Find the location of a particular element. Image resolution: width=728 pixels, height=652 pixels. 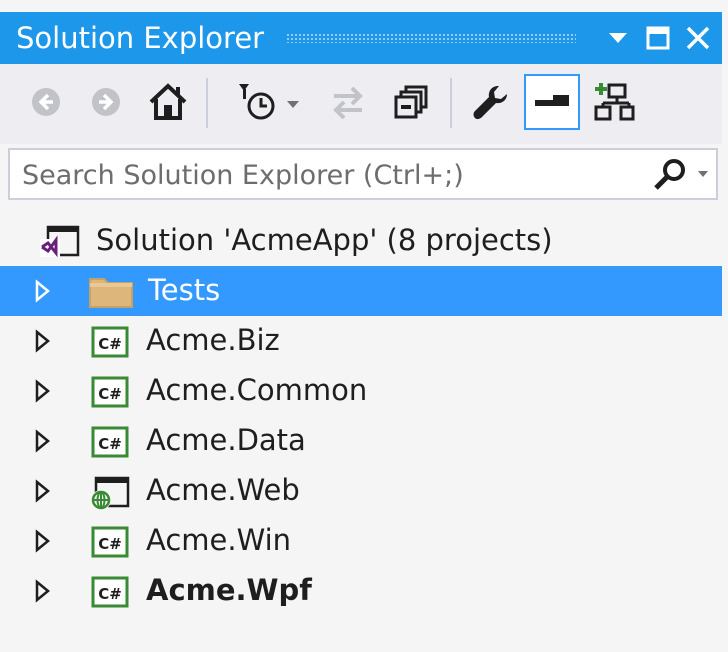

toolbar is located at coordinates (361, 104).